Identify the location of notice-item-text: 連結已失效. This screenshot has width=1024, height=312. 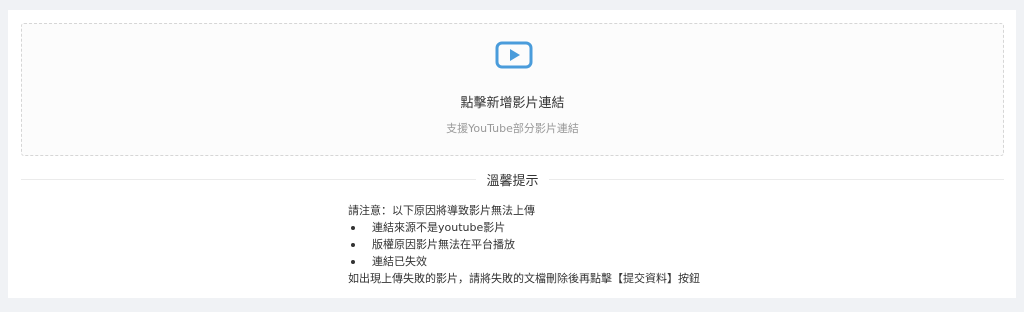
(399, 261).